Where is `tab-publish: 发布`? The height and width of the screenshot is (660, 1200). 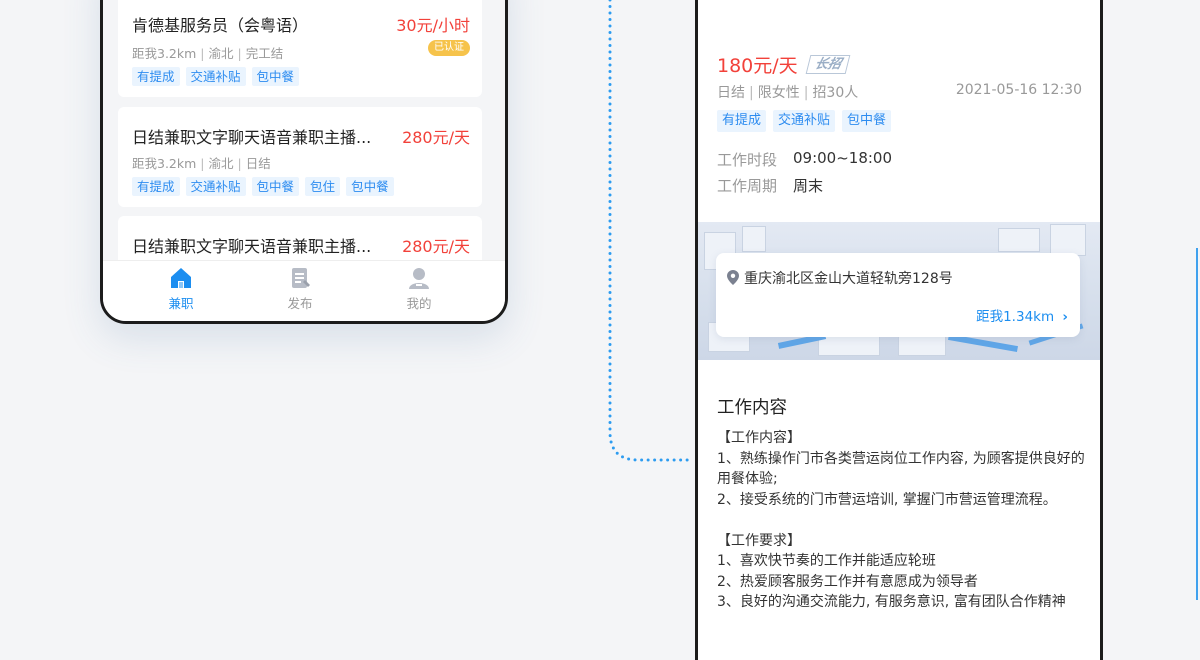
tab-publish: 发布 is located at coordinates (300, 288).